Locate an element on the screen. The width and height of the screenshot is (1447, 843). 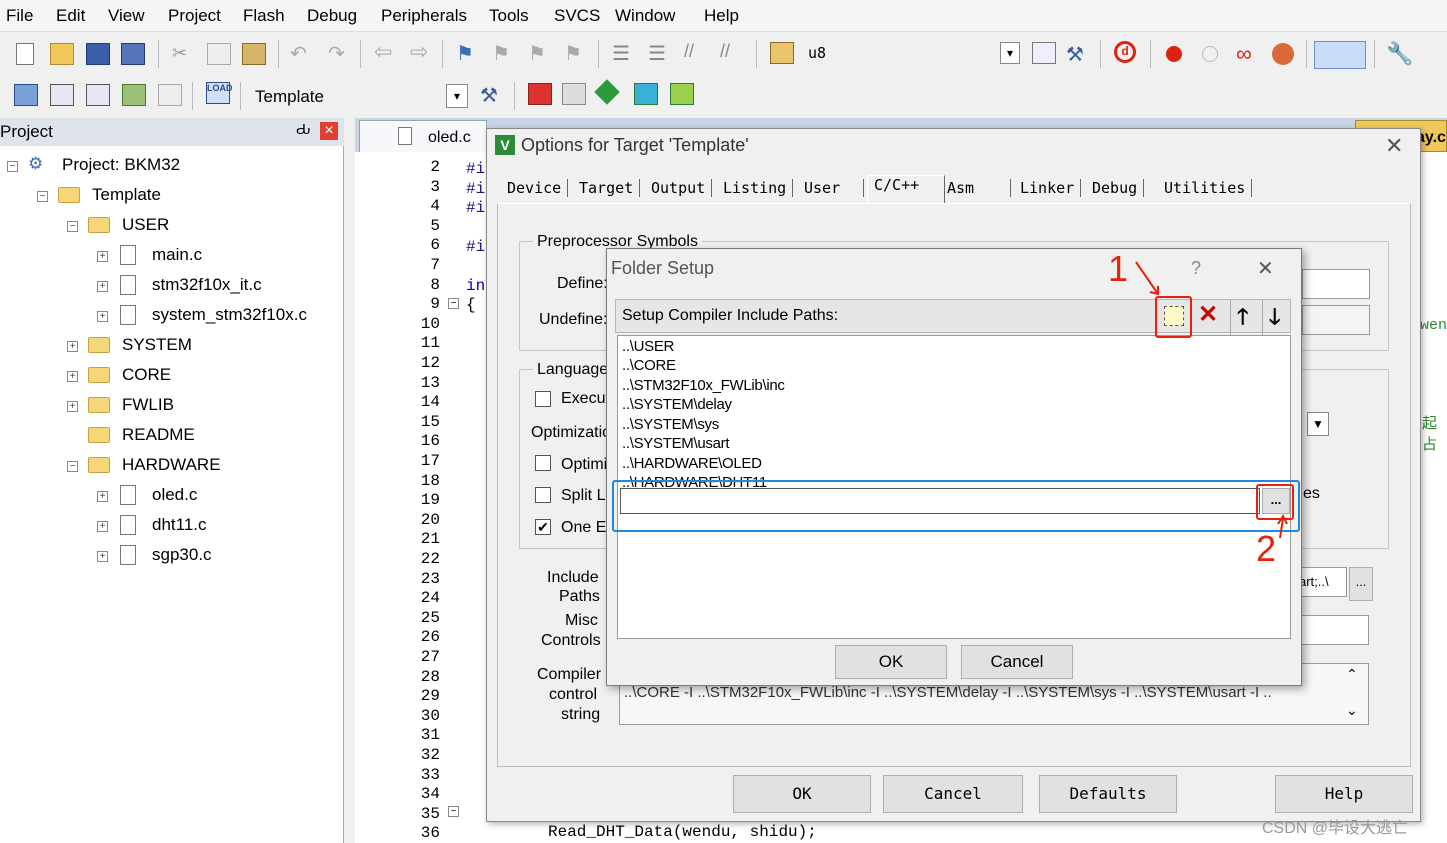
annotation-arrows is located at coordinates (1211, 400).